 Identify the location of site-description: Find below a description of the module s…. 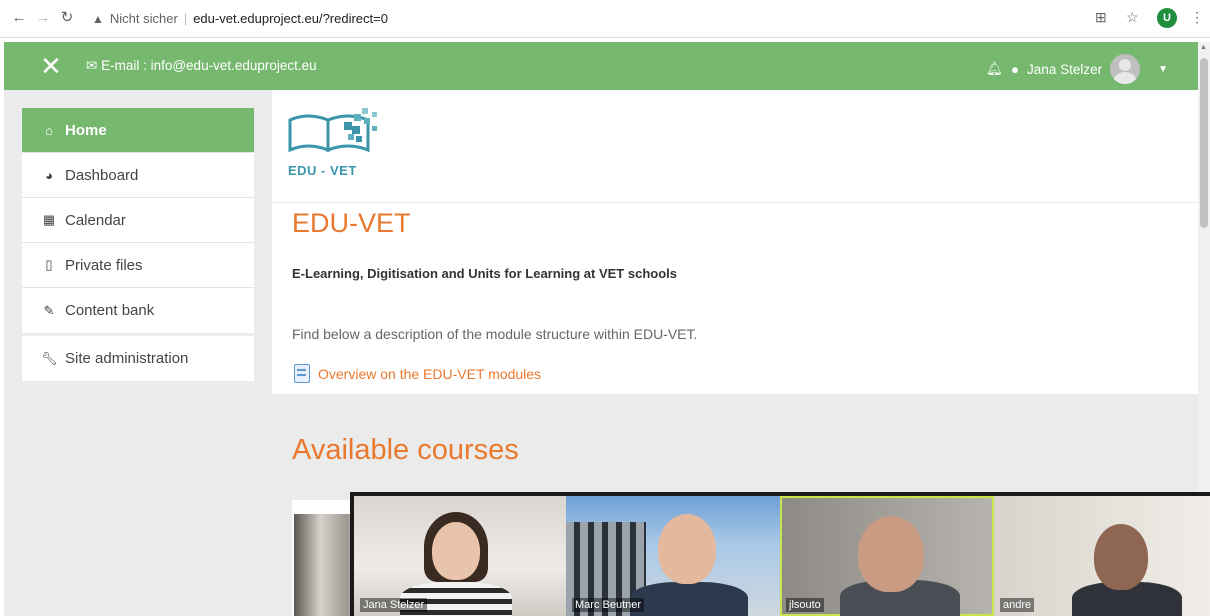
(495, 334).